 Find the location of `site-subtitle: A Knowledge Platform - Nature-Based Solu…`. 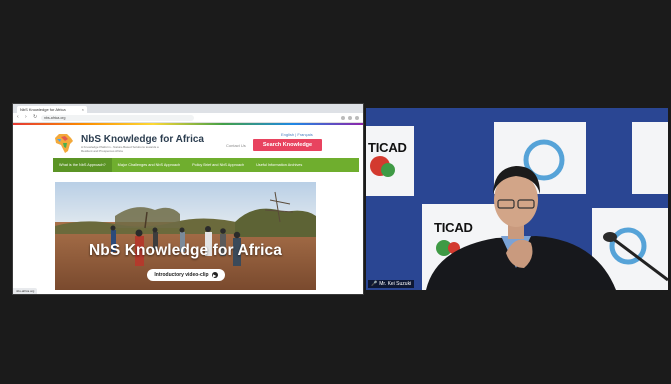

site-subtitle: A Knowledge Platform - Nature-Based Solu… is located at coordinates (120, 149).